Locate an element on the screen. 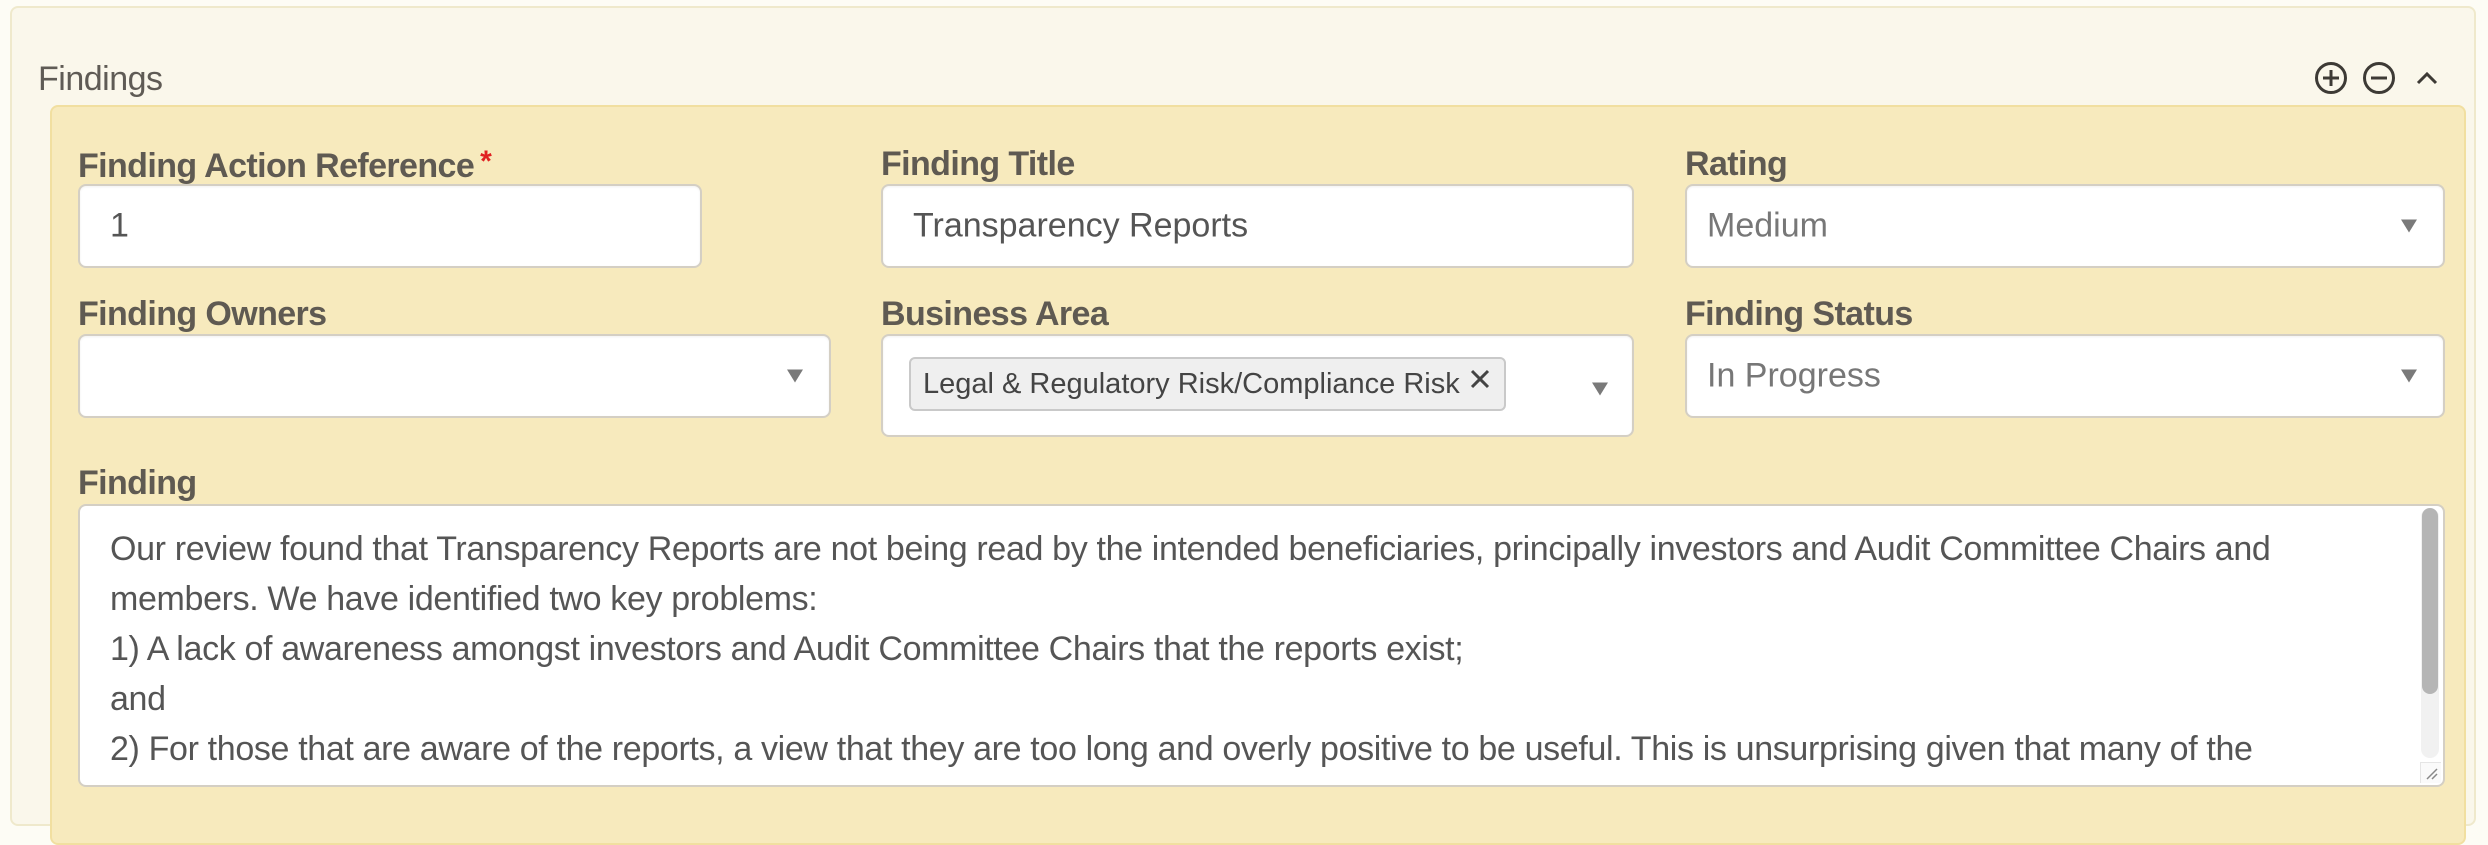  action-reference-value: 1 is located at coordinates (119, 225).